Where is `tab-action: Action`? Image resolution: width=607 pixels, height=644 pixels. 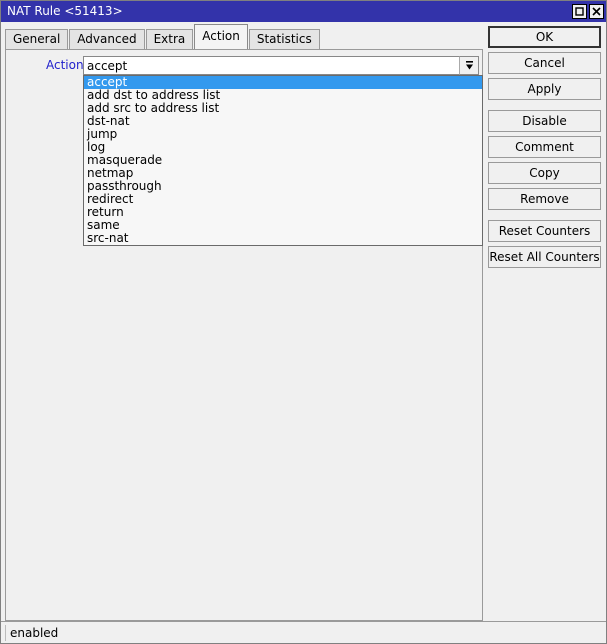
tab-action: Action is located at coordinates (221, 36).